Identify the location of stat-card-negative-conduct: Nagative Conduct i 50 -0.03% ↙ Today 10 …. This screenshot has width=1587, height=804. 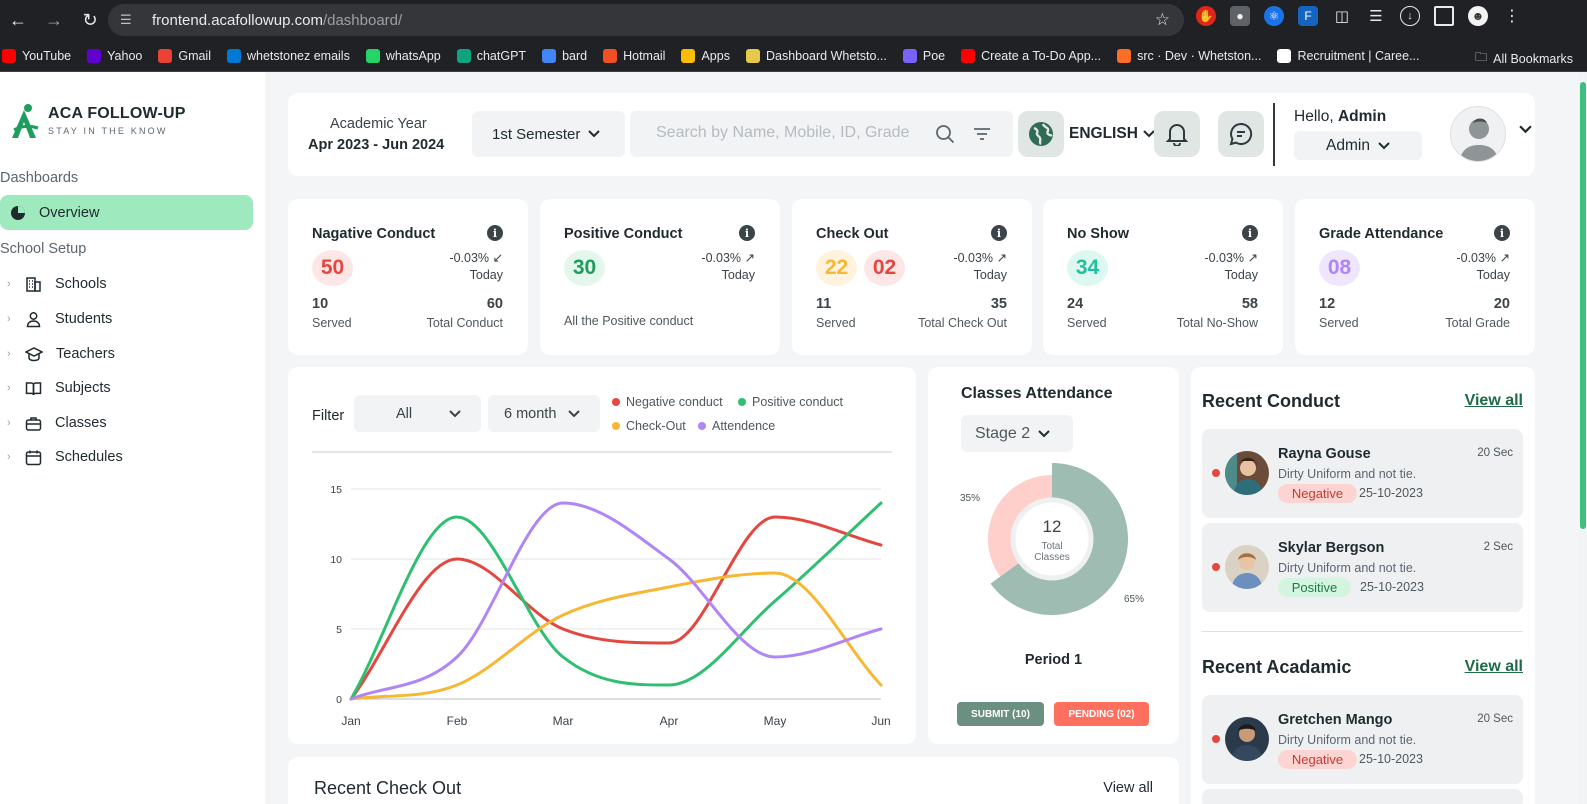
(408, 277).